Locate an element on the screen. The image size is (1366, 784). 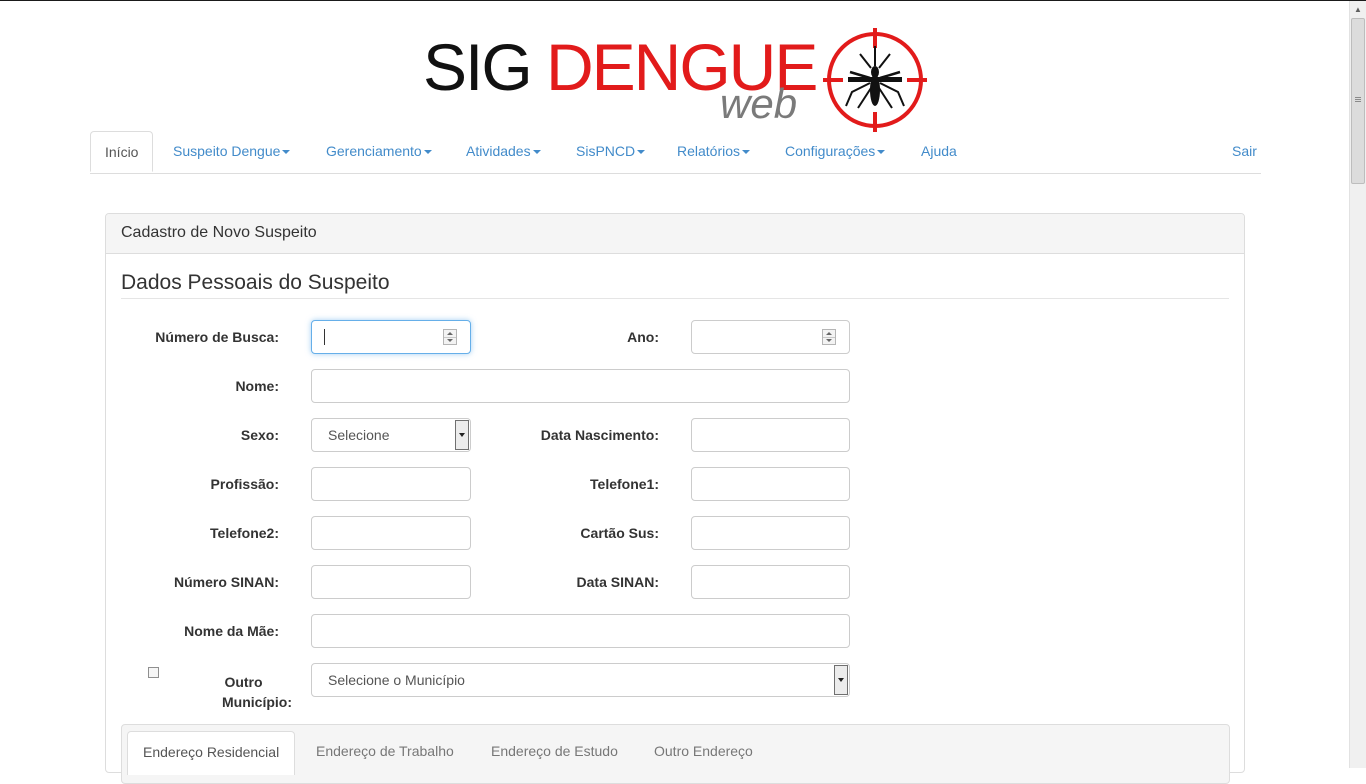
nav-inicio: Início is located at coordinates (122, 151).